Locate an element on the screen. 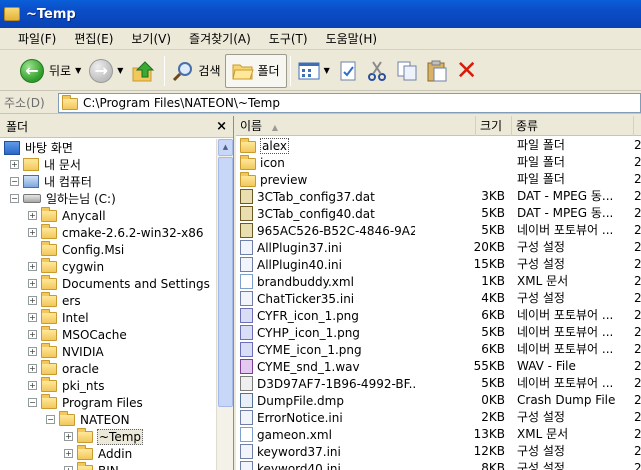  tree-item: + oracle is located at coordinates (64, 368).